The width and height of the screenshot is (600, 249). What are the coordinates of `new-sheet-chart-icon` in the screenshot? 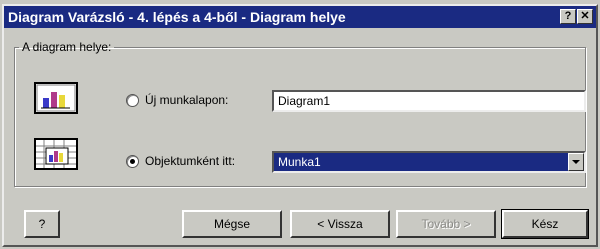 It's located at (56, 98).